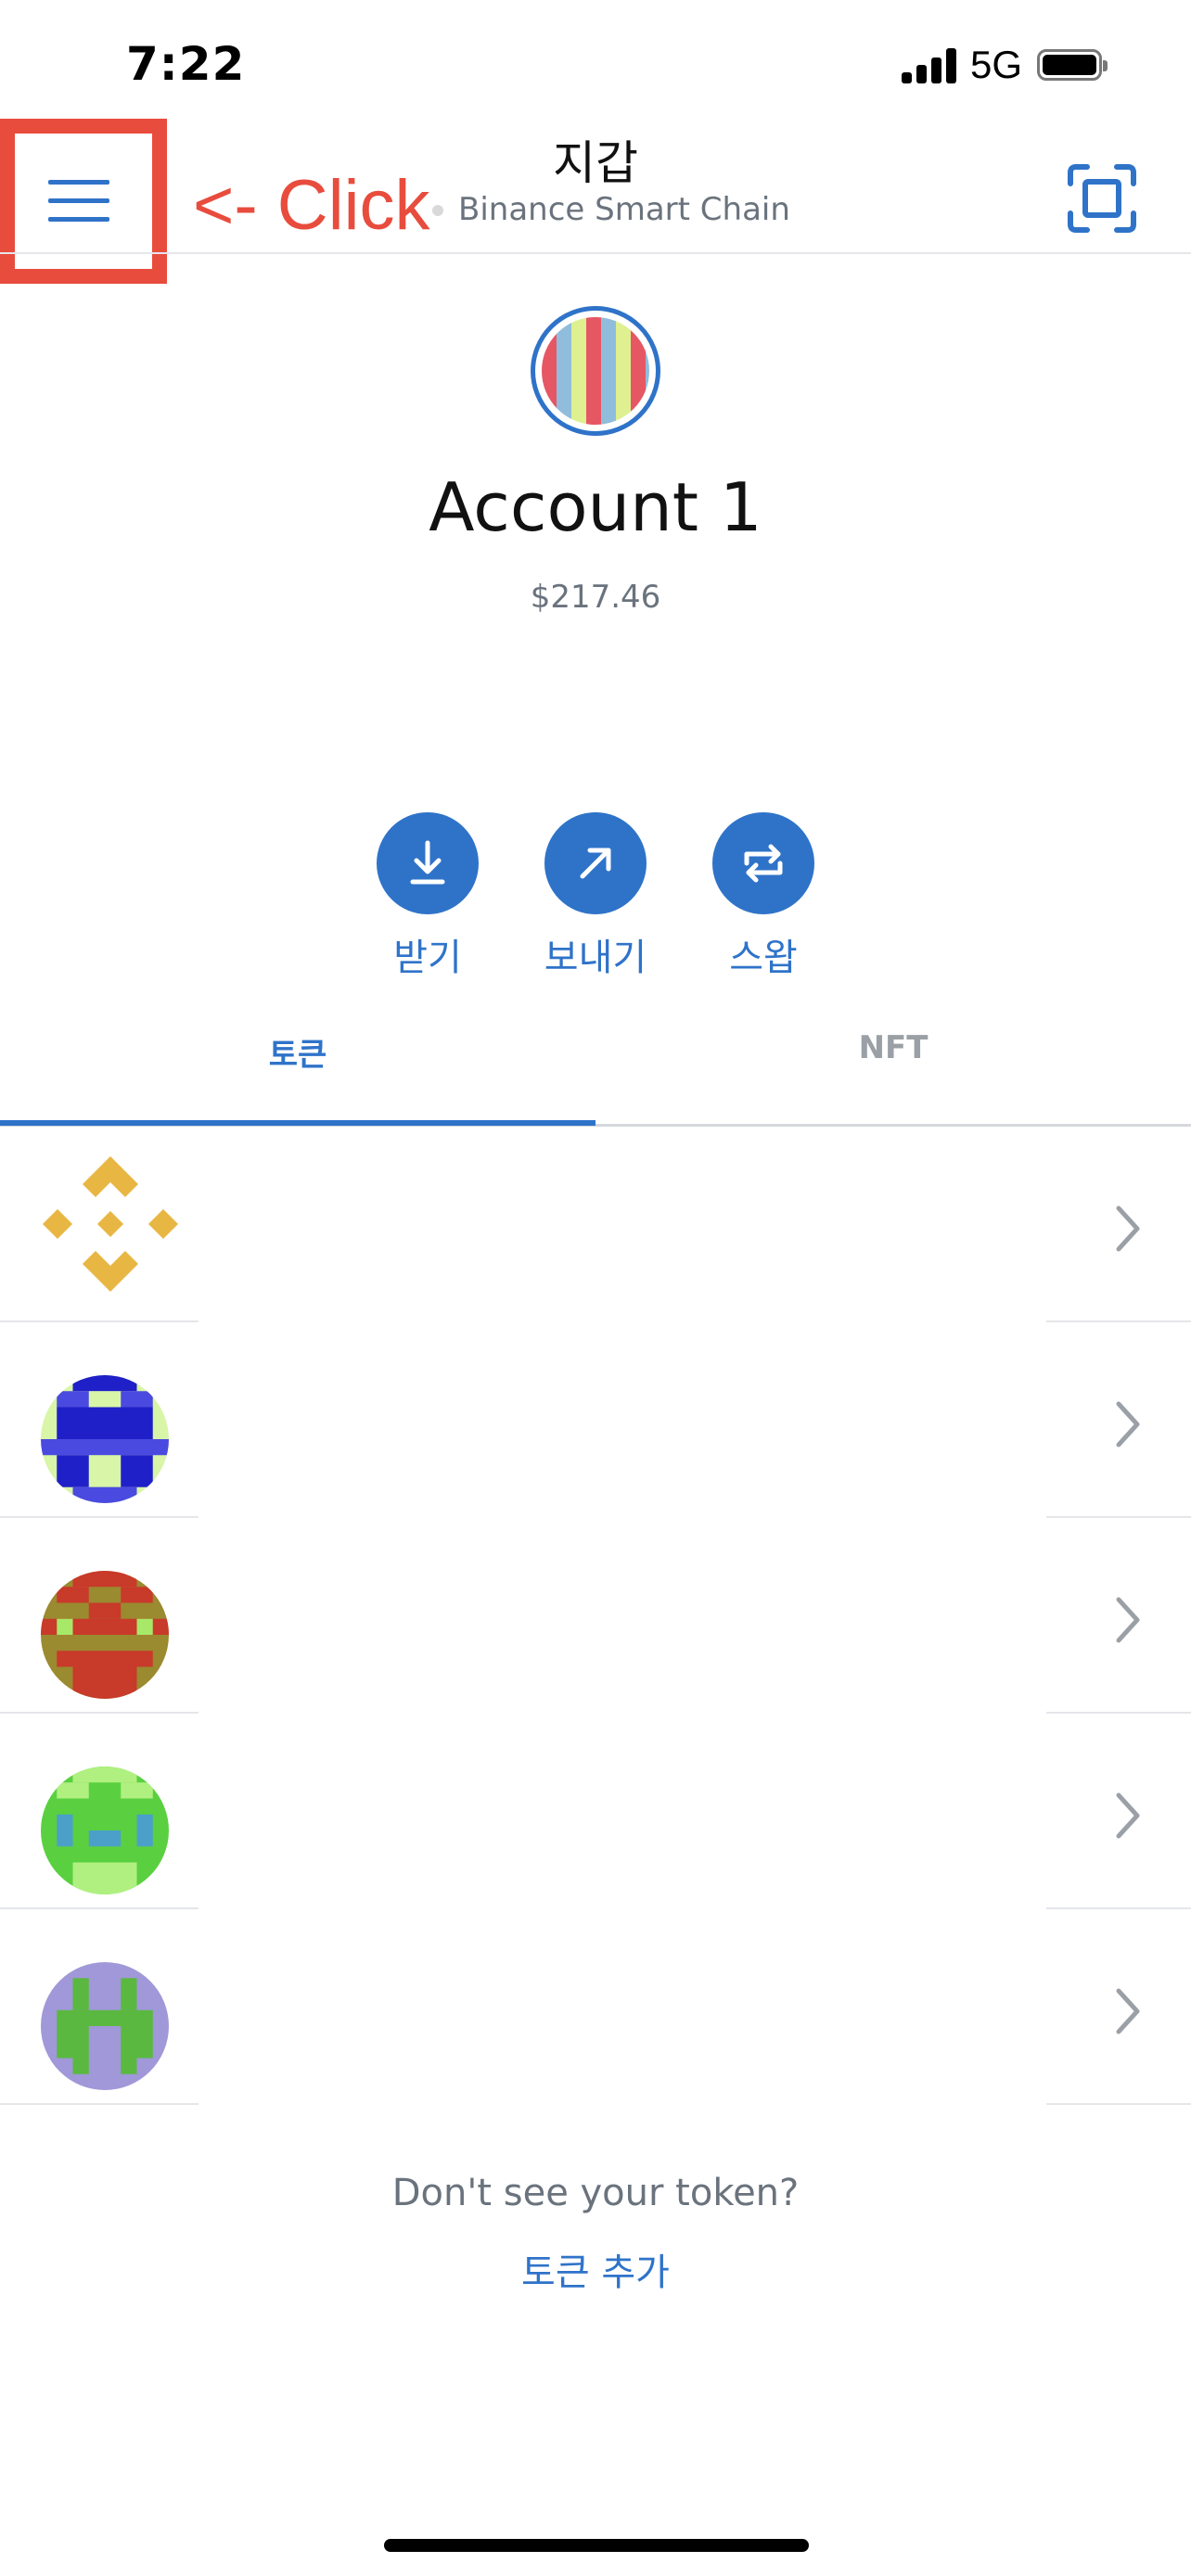 The image size is (1191, 2576). Describe the element at coordinates (894, 1048) in the screenshot. I see `tab-nft: NFT` at that location.